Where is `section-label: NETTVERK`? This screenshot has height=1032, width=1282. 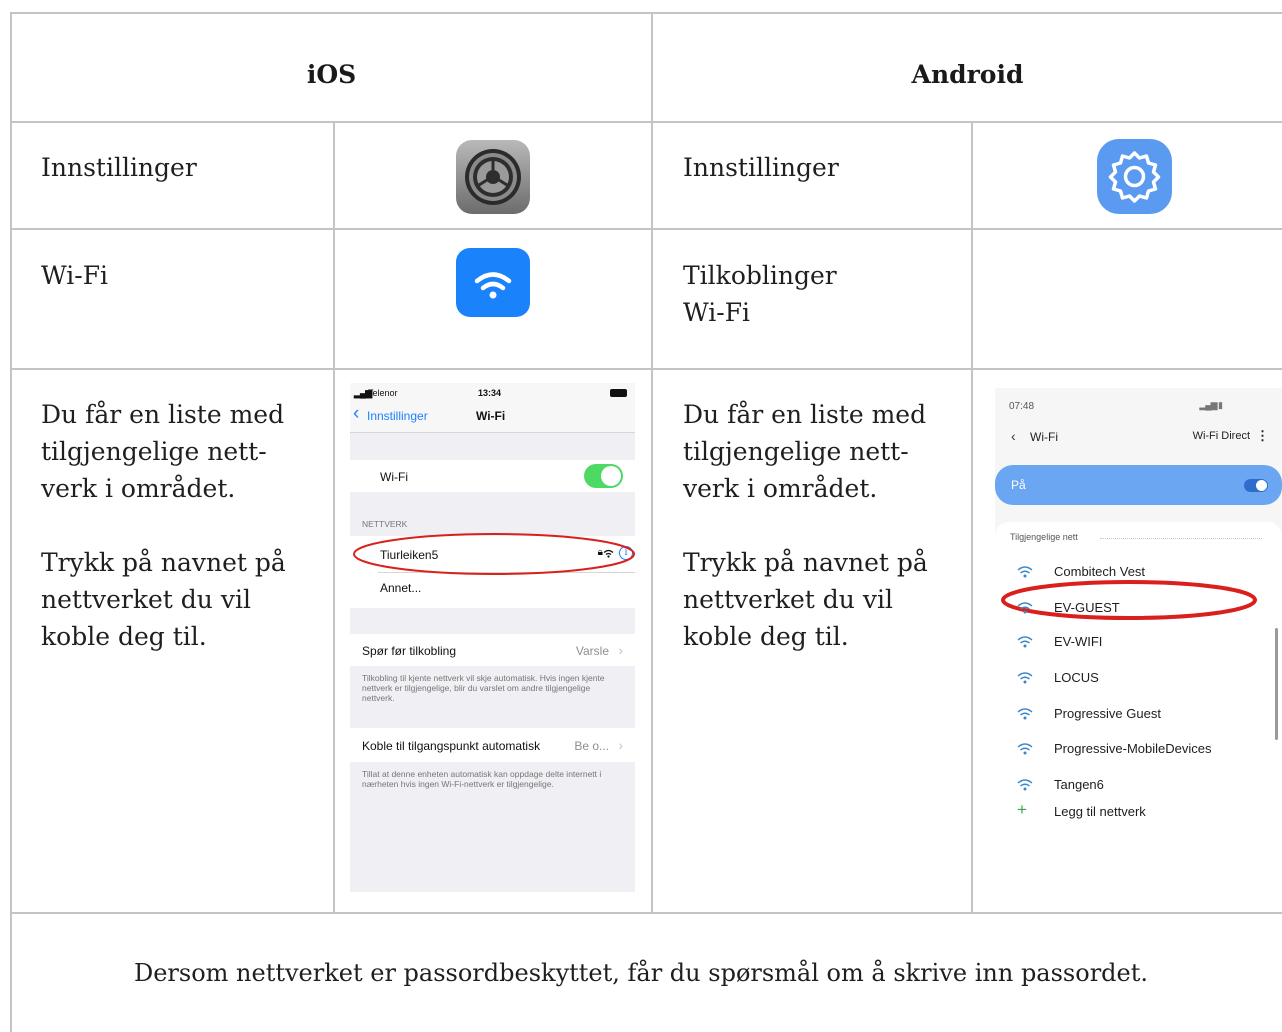 section-label: NETTVERK is located at coordinates (385, 524).